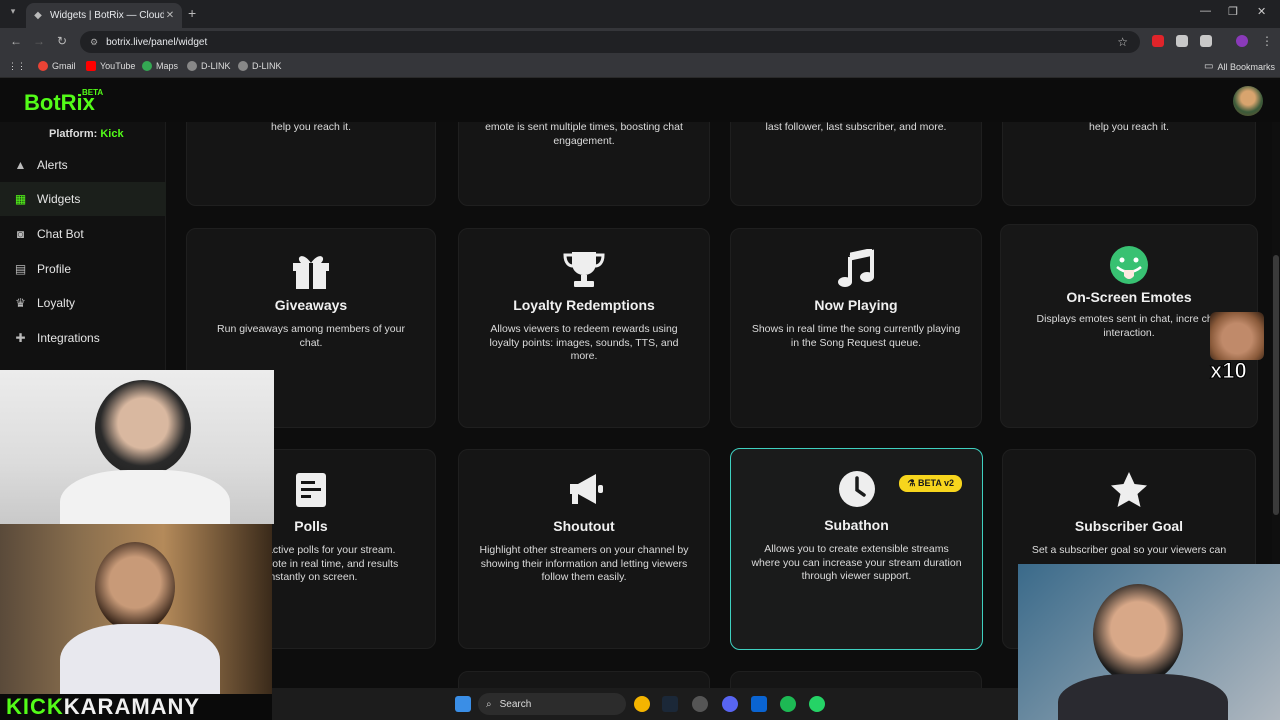 The height and width of the screenshot is (720, 1280). Describe the element at coordinates (552, 704) in the screenshot. I see `taskbar-search: ⌕ Search` at that location.